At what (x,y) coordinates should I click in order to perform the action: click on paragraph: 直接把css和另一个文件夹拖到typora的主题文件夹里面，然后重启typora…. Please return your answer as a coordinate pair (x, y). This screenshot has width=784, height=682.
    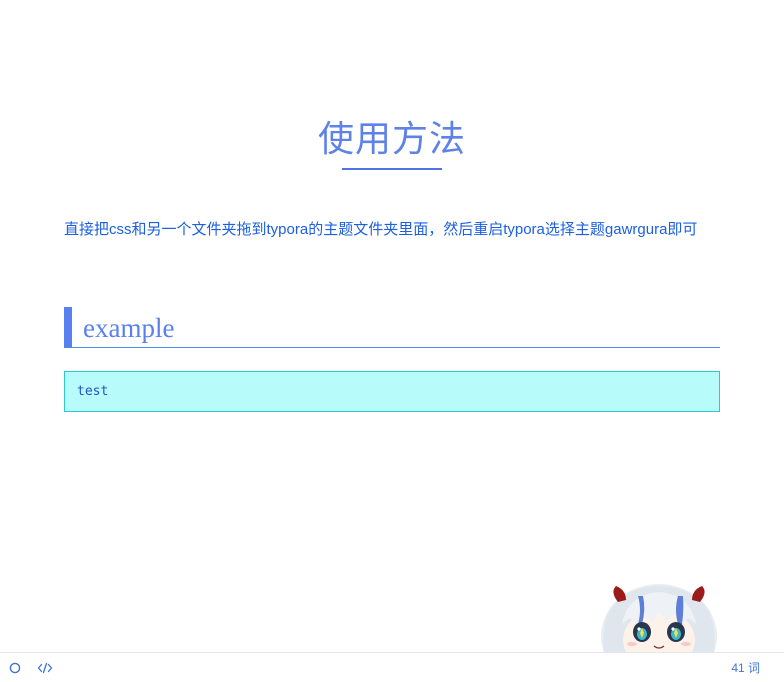
    Looking at the image, I should click on (381, 229).